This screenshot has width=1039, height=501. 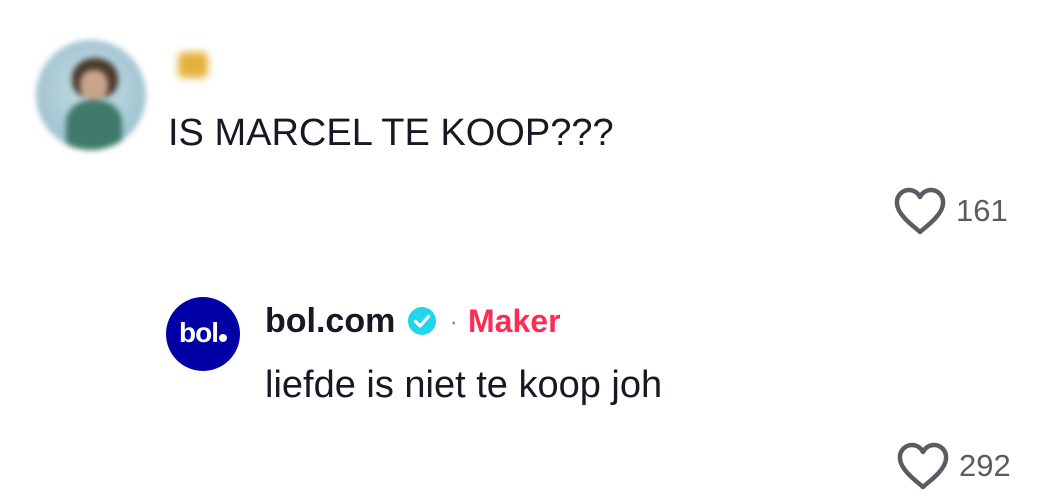 I want to click on reply-header: bol.com · Maker, so click(x=413, y=321).